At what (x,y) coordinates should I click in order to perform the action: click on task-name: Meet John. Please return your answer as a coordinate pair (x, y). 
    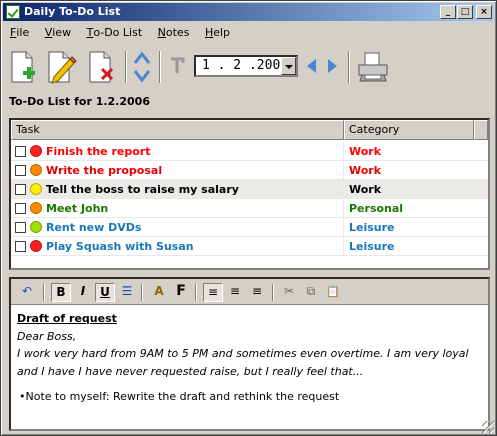
    Looking at the image, I should click on (77, 208).